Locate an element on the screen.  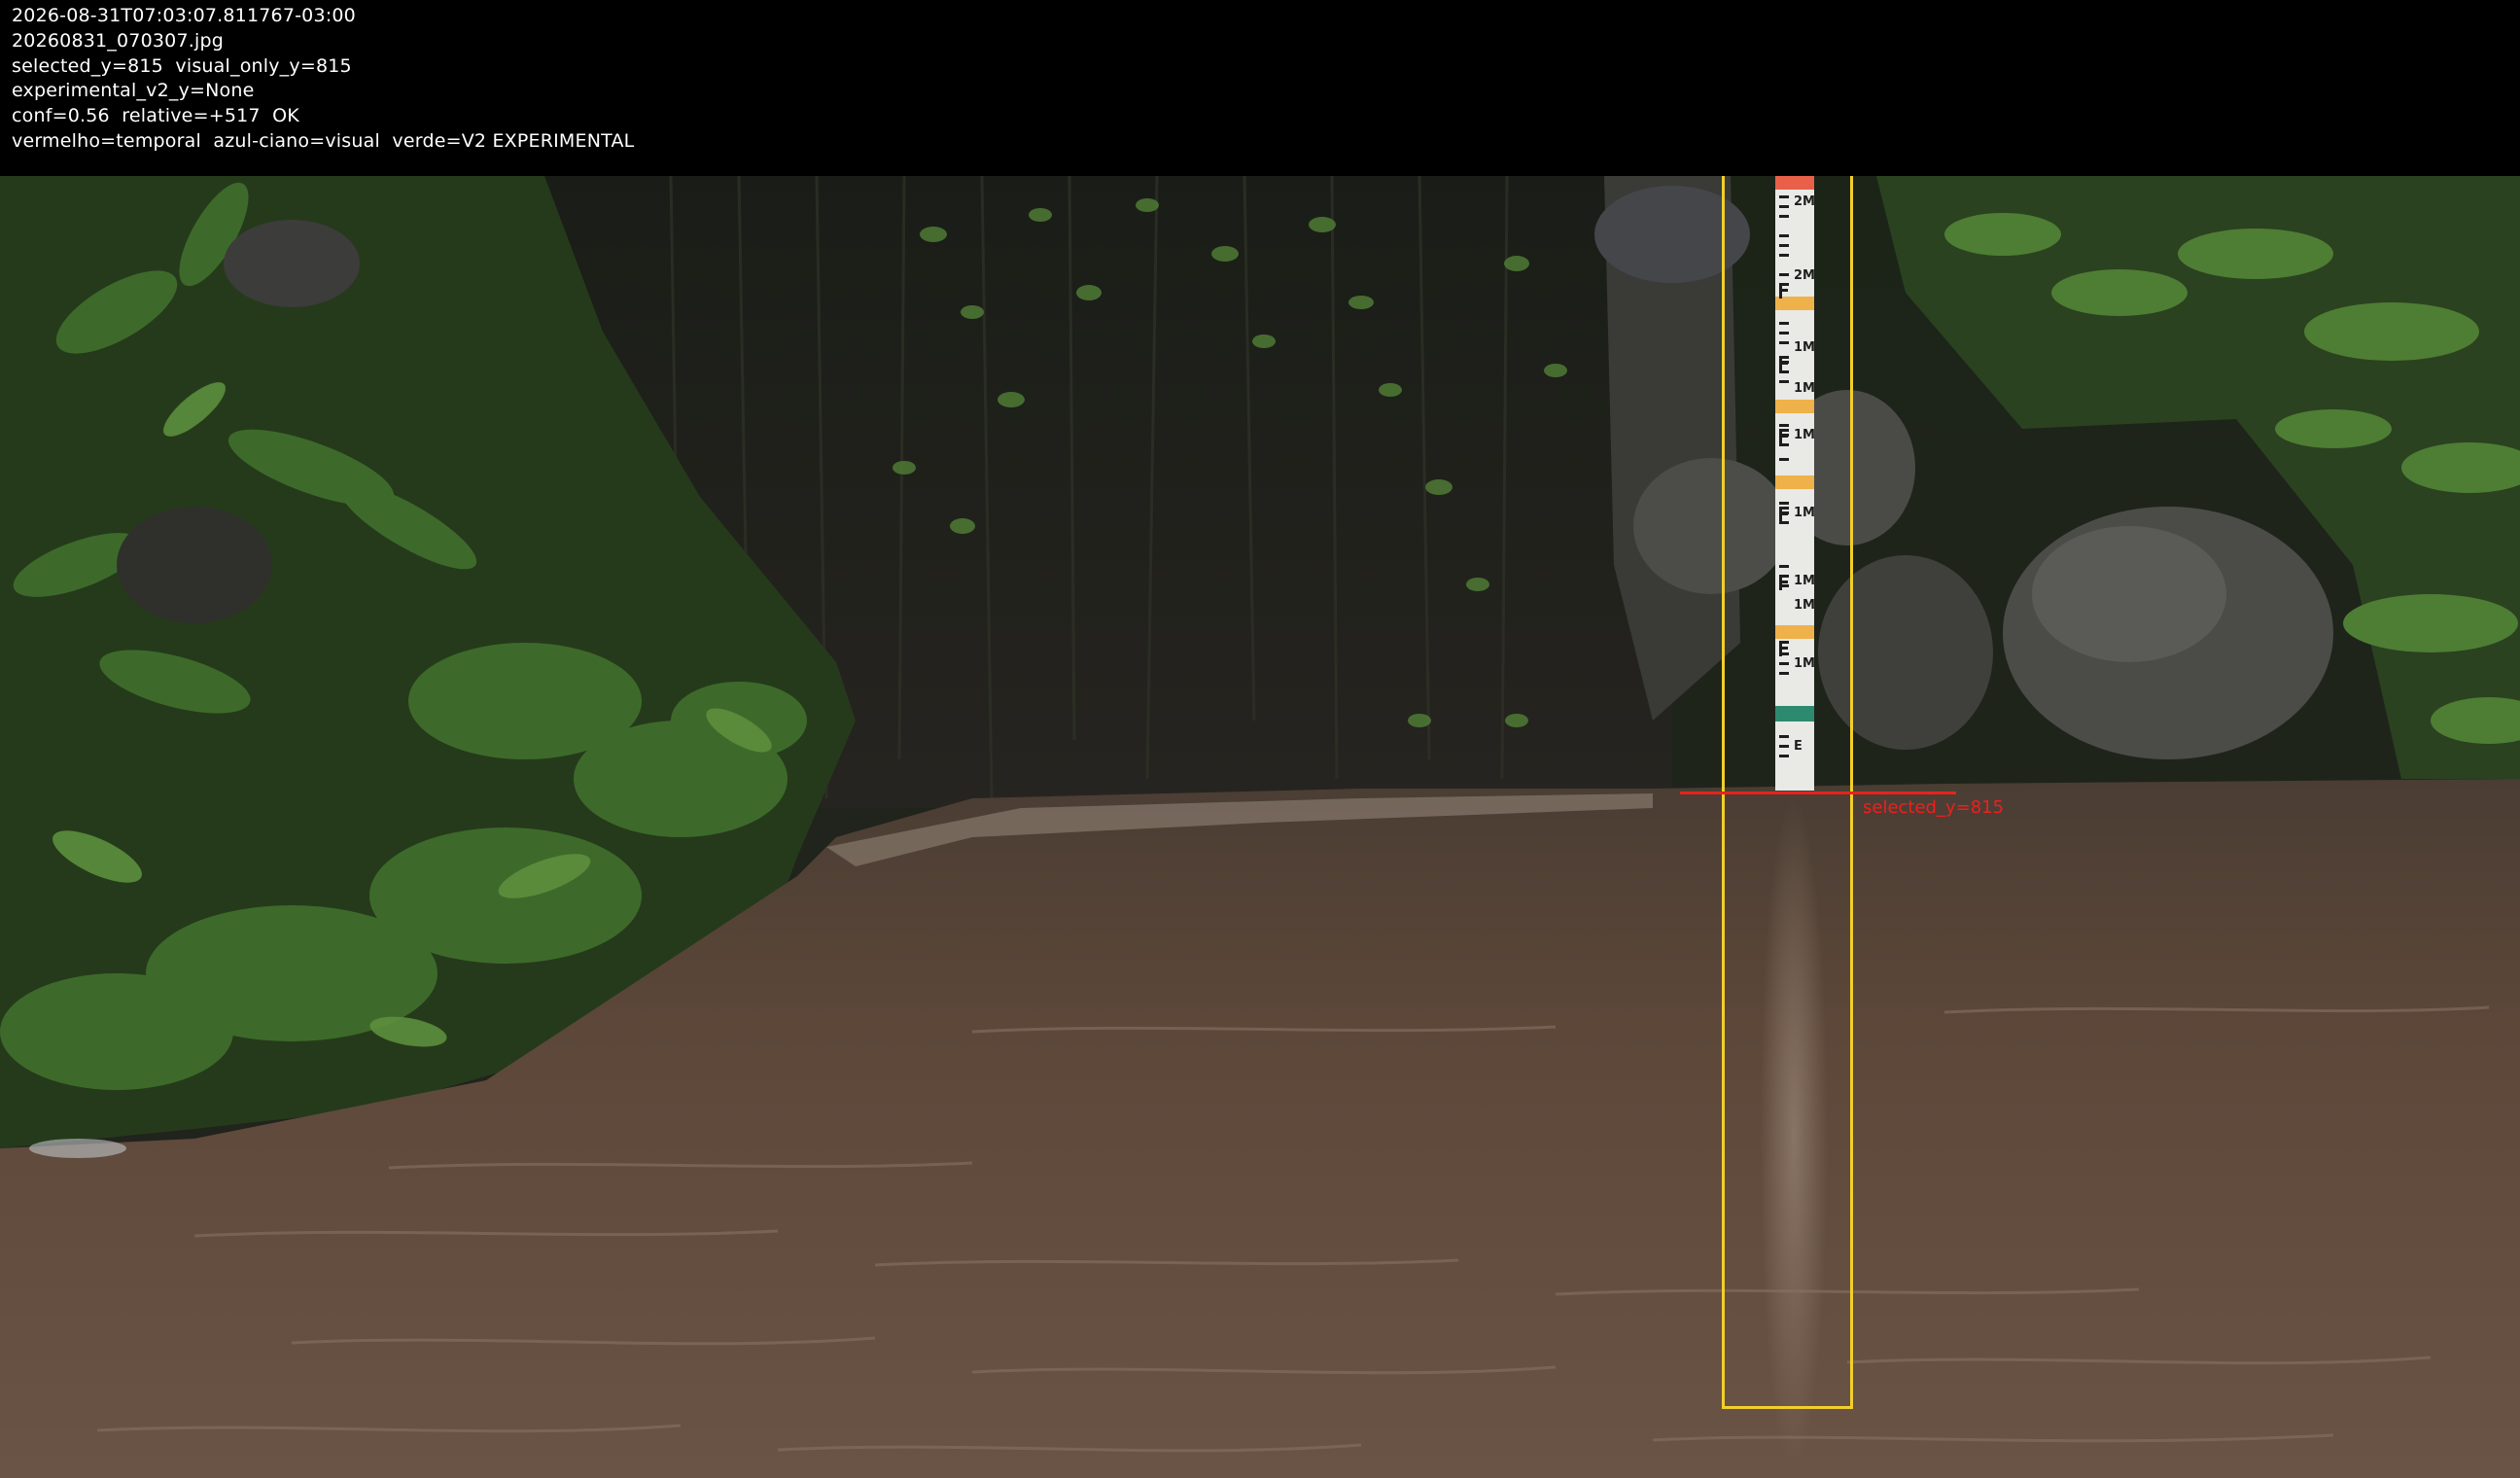
confidence-line: conf=0.56 relative=+517 OK is located at coordinates (155, 116).